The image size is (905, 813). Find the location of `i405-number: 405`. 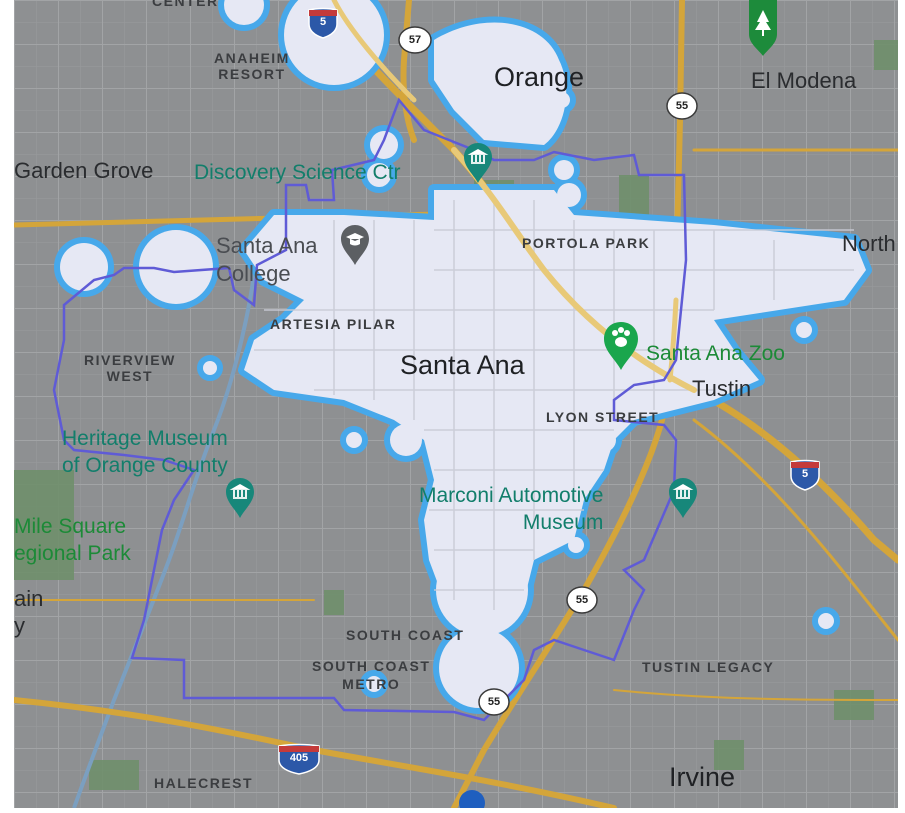

i405-number: 405 is located at coordinates (299, 758).